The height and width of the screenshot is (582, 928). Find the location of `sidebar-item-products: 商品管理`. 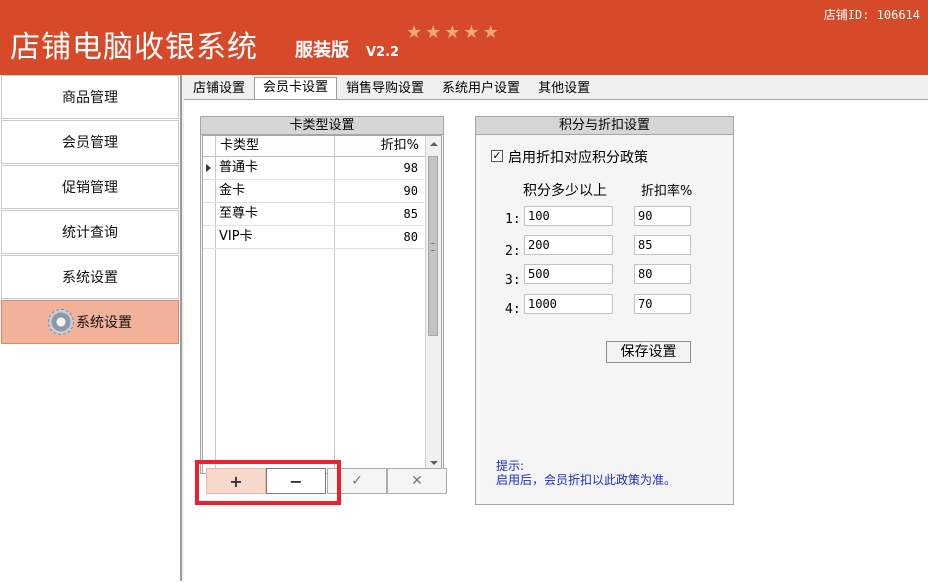

sidebar-item-products: 商品管理 is located at coordinates (90, 97).